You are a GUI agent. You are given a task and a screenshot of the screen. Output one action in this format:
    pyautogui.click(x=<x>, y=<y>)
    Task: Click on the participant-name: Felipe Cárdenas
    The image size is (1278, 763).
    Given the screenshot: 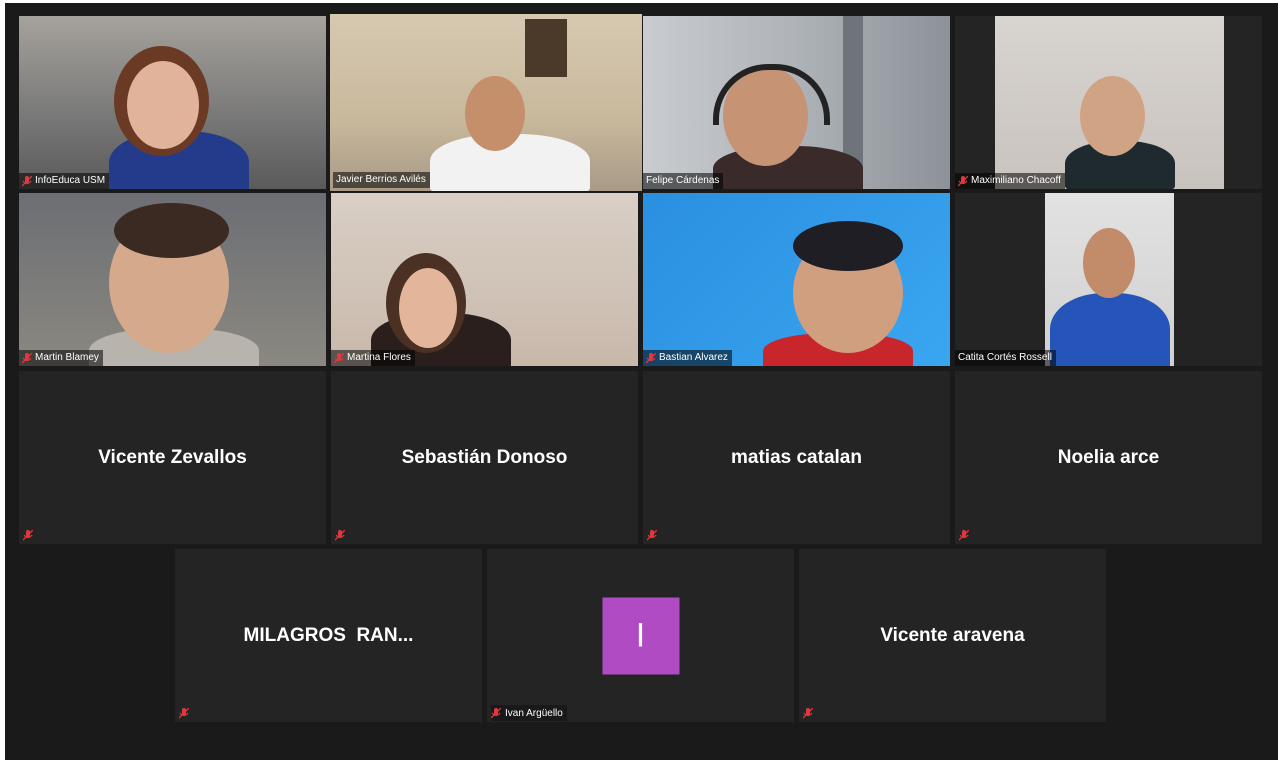 What is the action you would take?
    pyautogui.click(x=683, y=180)
    